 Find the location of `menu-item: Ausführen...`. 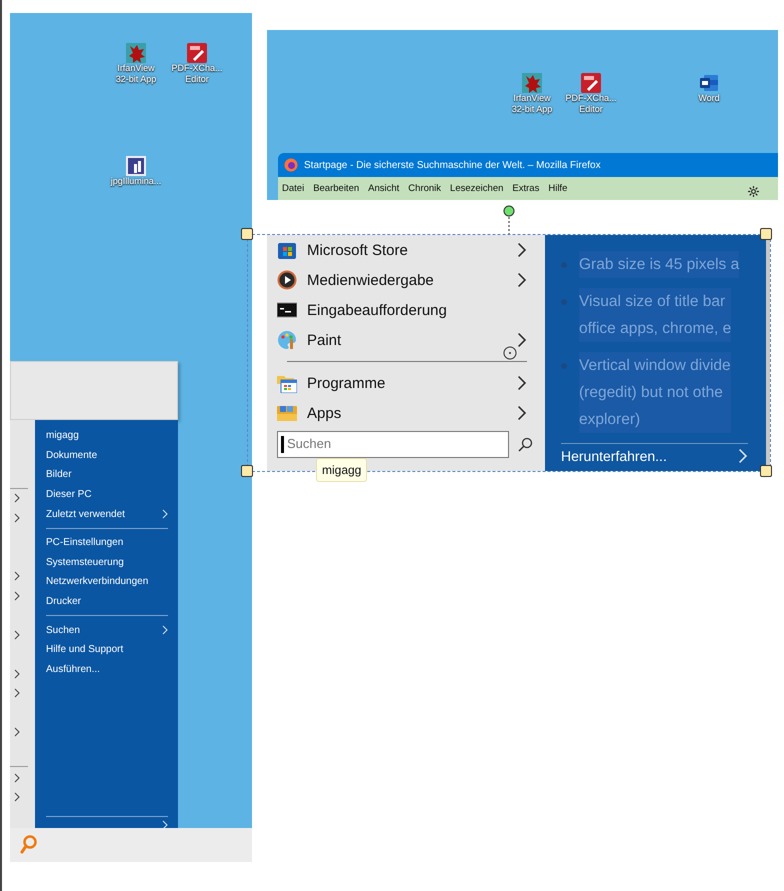

menu-item: Ausführen... is located at coordinates (73, 669).